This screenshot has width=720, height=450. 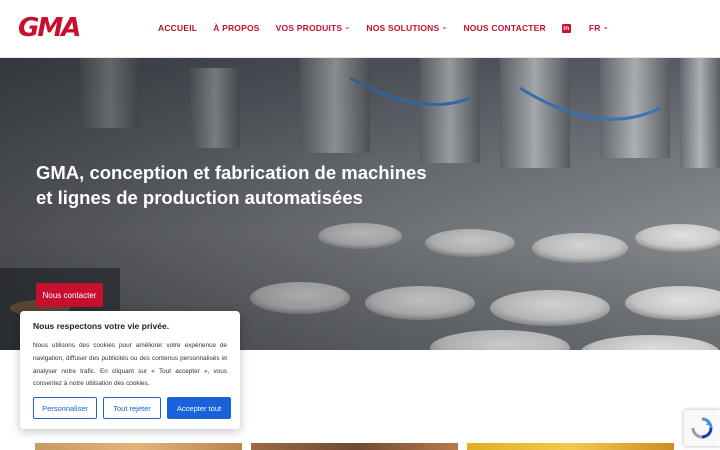 I want to click on nav-item-nos-solutions: NOS SOLUTIONS ⌄, so click(x=406, y=28).